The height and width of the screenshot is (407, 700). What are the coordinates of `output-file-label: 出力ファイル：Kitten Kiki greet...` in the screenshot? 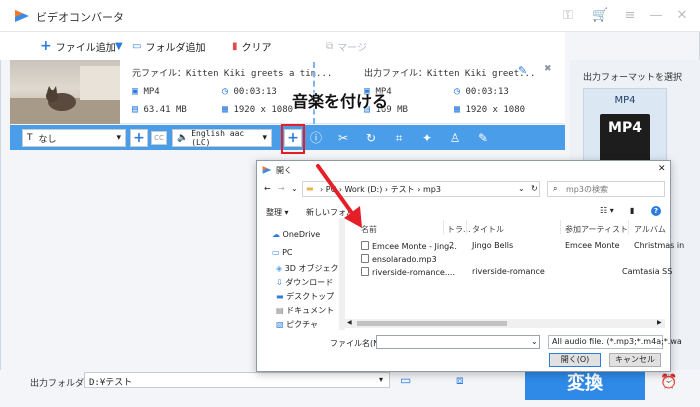 It's located at (450, 74).